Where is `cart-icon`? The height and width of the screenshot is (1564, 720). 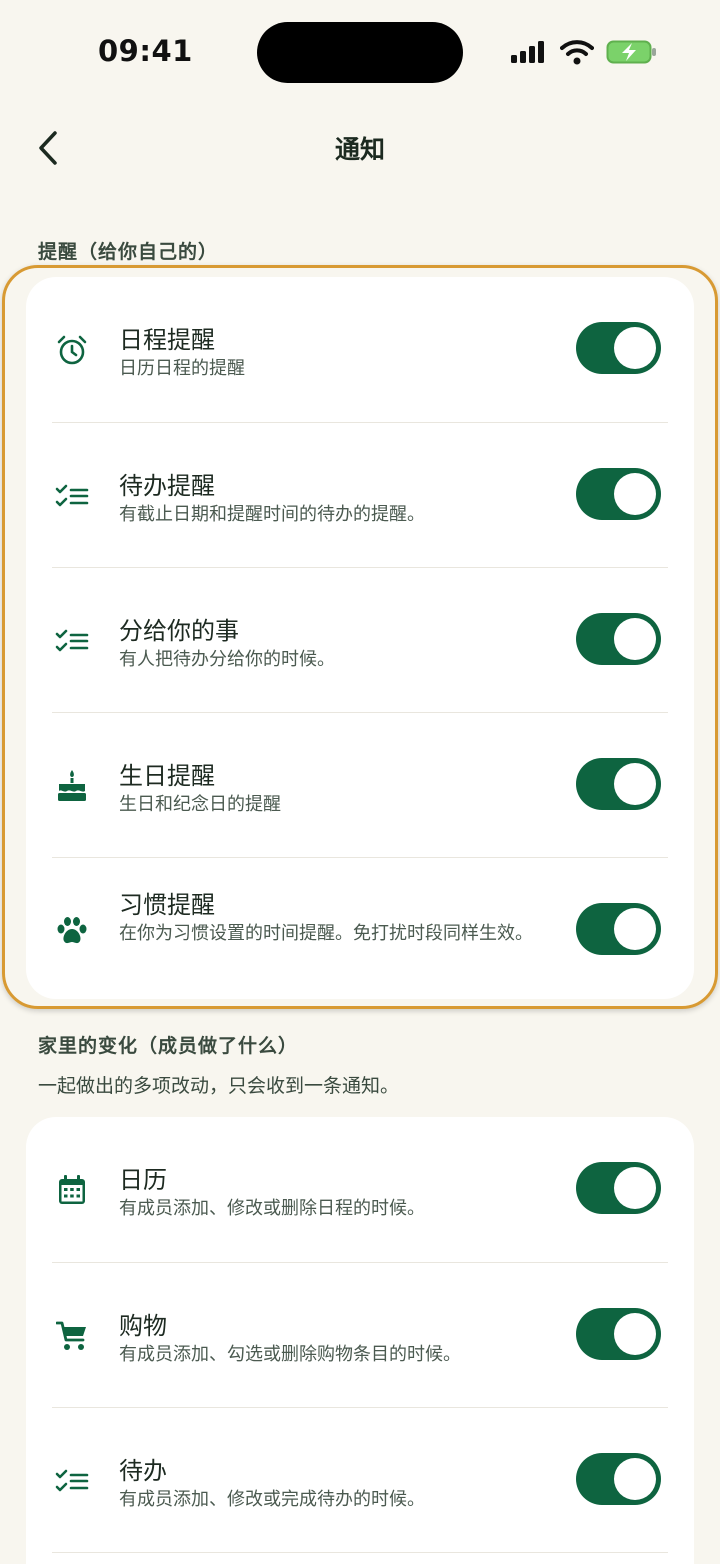
cart-icon is located at coordinates (72, 1336).